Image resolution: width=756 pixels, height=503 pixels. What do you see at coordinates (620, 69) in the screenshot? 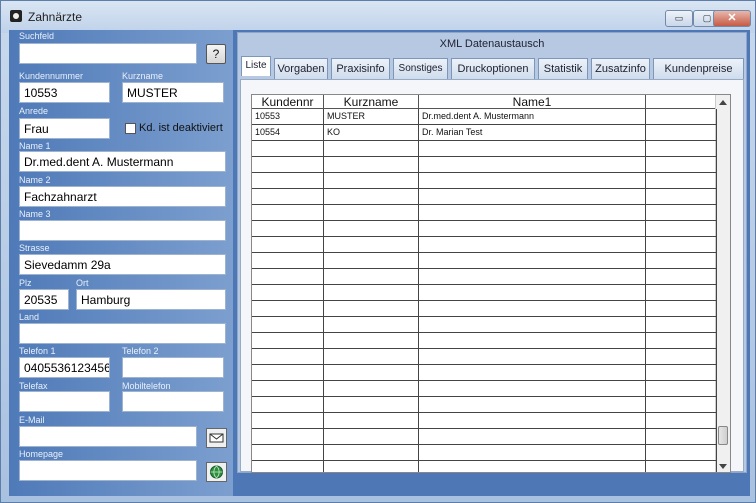
I see `tab-zusatzinfo: Zusatzinfo` at bounding box center [620, 69].